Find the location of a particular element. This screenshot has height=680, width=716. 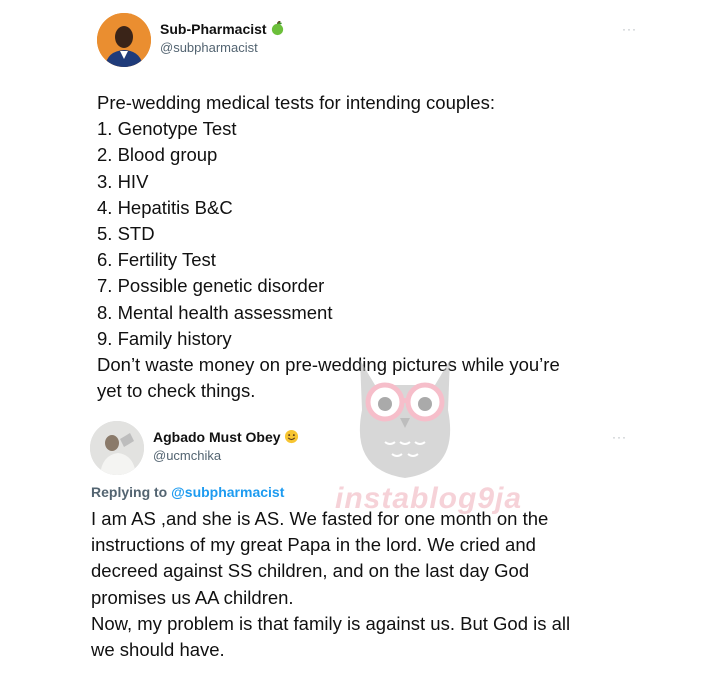

tweet-line: 6. Fertility Test is located at coordinates (156, 260).